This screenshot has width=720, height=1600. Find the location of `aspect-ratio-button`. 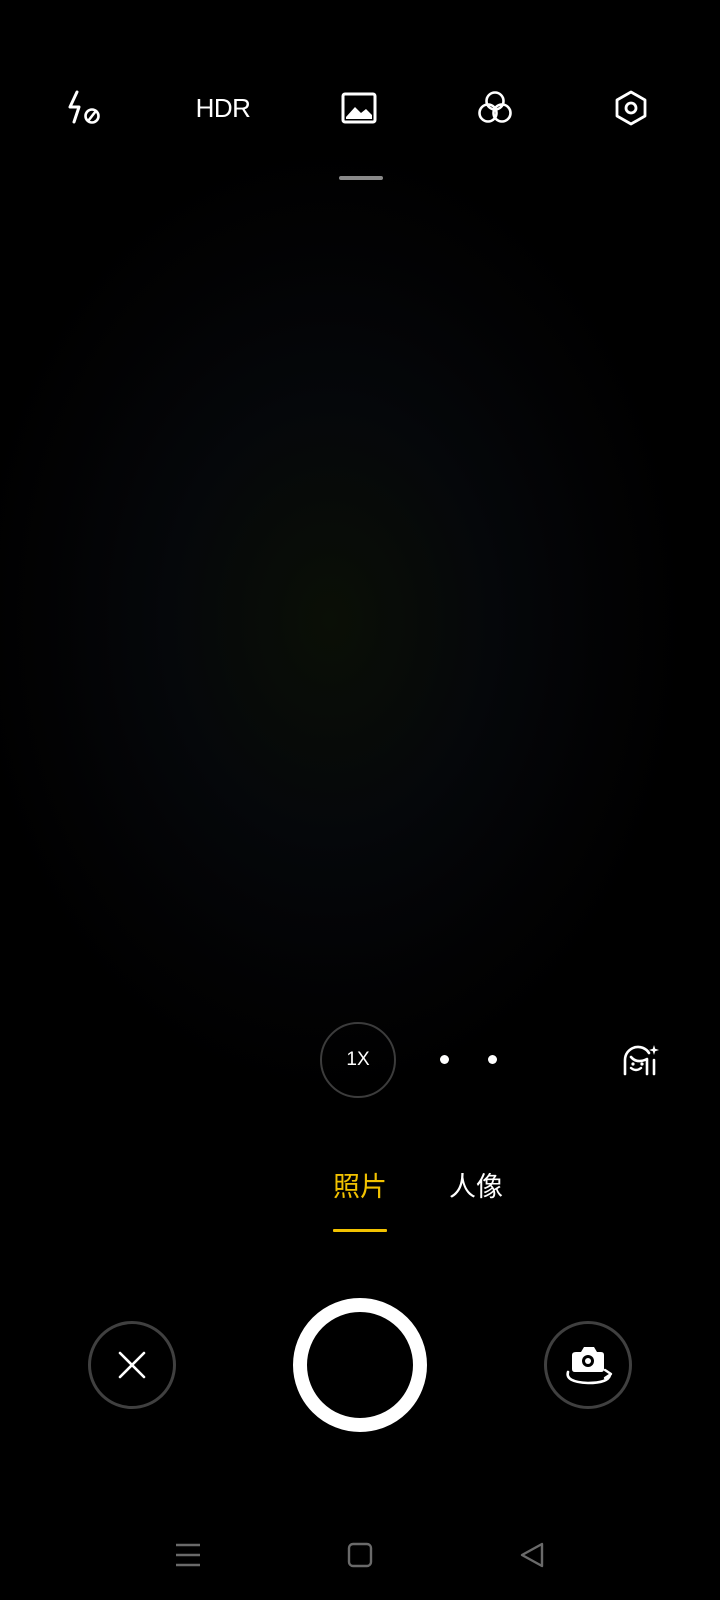

aspect-ratio-button is located at coordinates (359, 108).